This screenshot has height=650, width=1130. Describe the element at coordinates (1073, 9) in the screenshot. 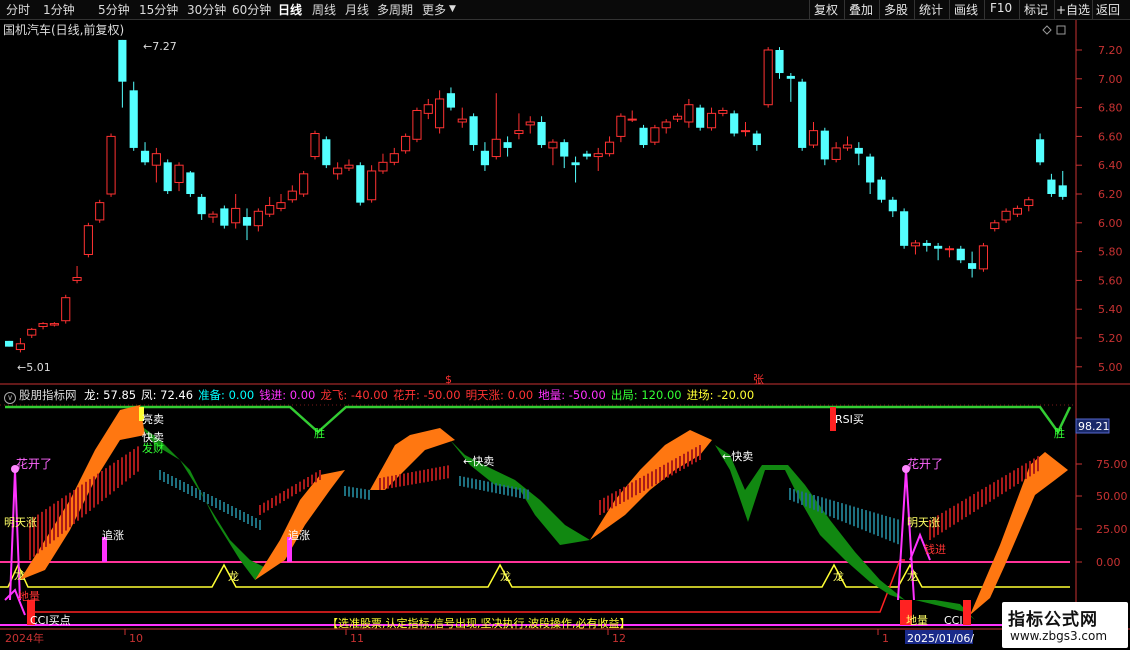

I see `add-watchlist-button: +自选` at that location.